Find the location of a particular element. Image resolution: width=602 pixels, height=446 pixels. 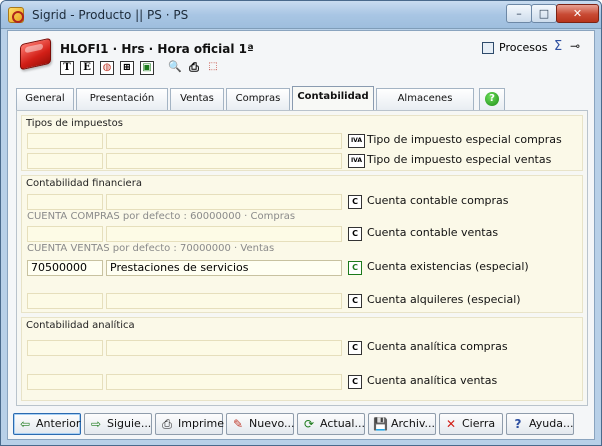

button-label: Imprime is located at coordinates (201, 423).